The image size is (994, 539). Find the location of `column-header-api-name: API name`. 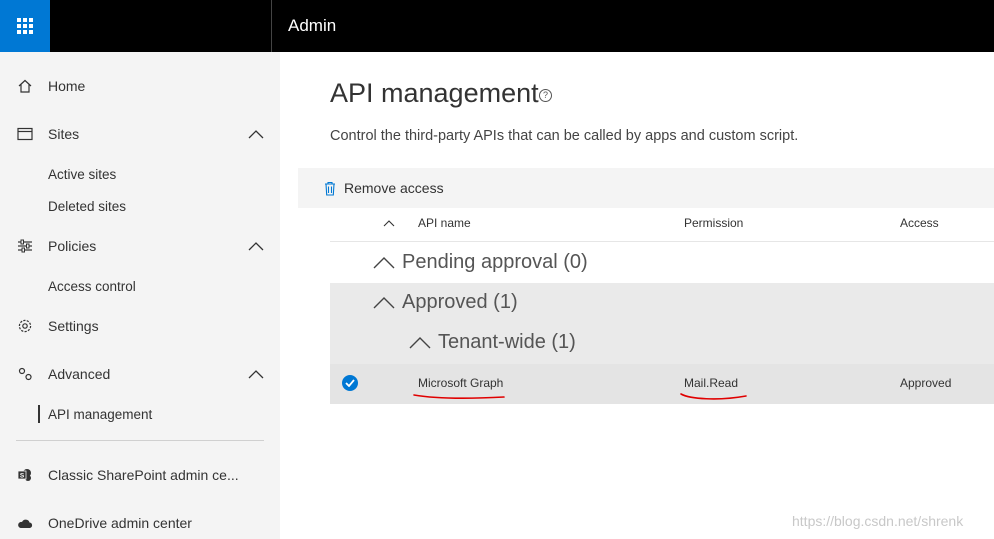

column-header-api-name: API name is located at coordinates (444, 223).